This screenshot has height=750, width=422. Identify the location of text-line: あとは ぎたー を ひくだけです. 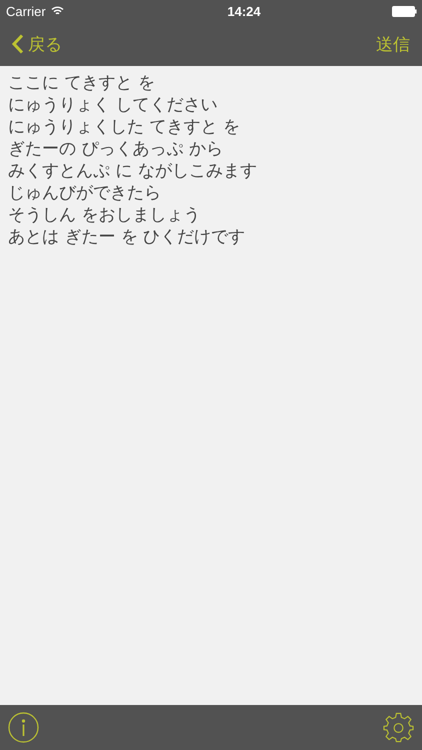
(127, 237).